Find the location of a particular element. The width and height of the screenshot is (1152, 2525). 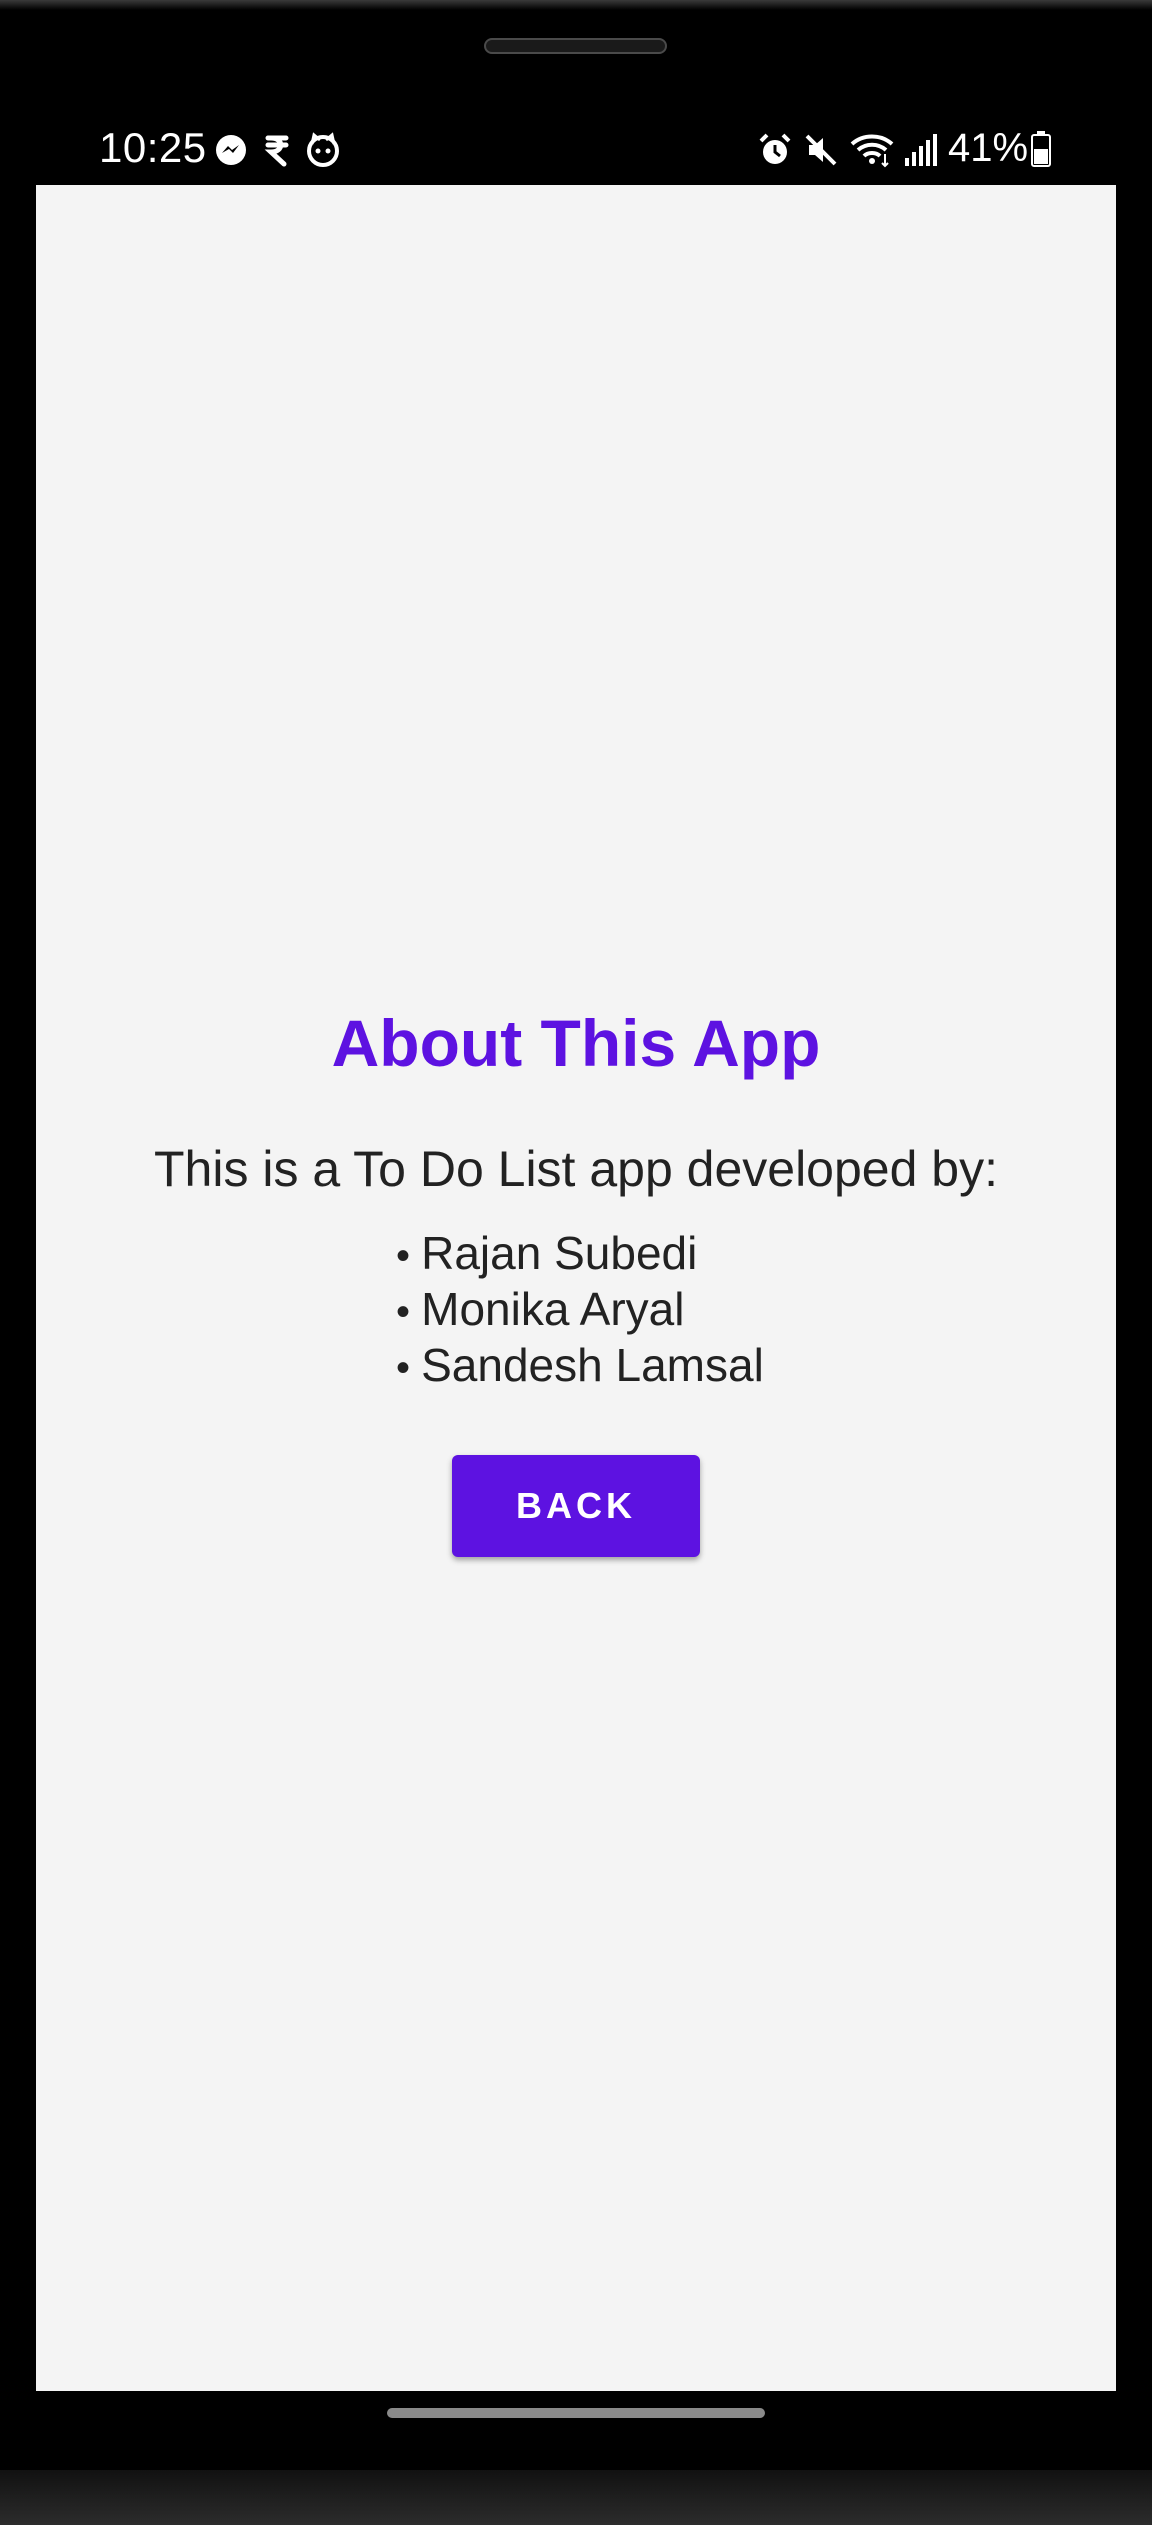

device-frame-top is located at coordinates (576, 5).